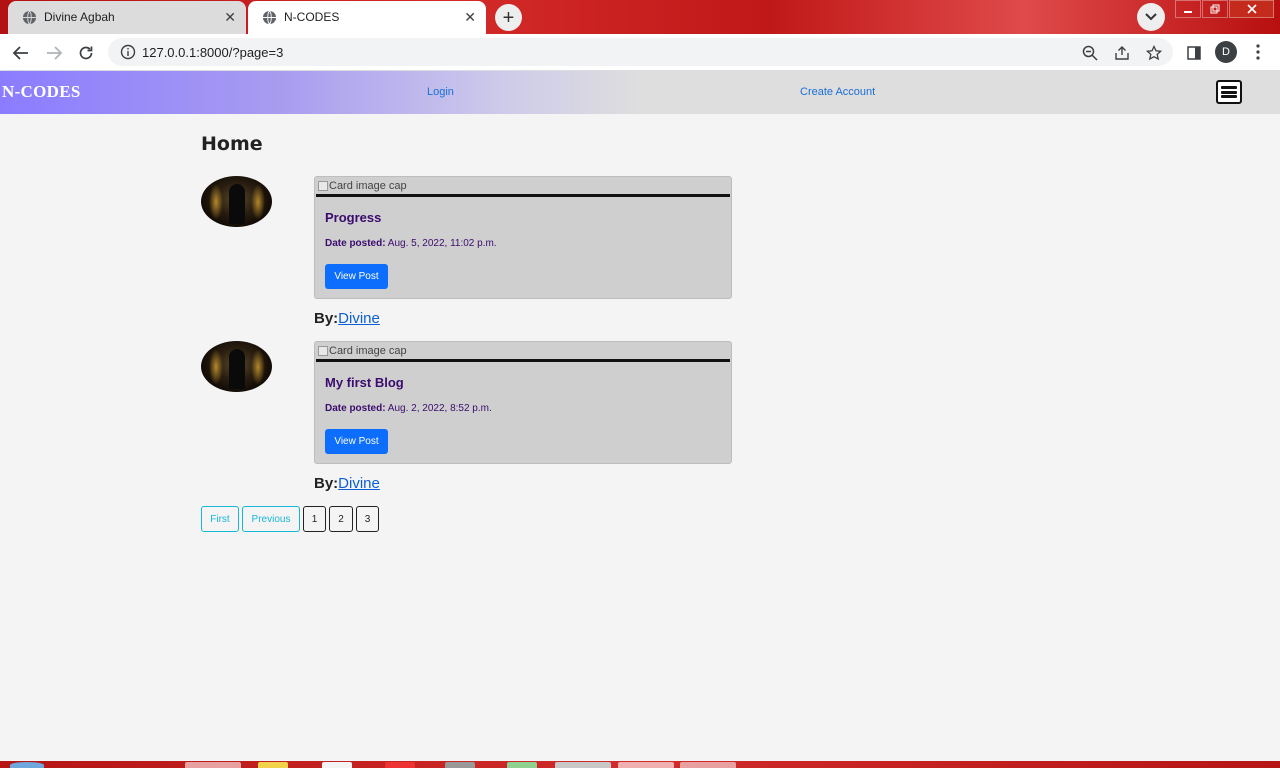  I want to click on reload-icon, so click(86, 53).